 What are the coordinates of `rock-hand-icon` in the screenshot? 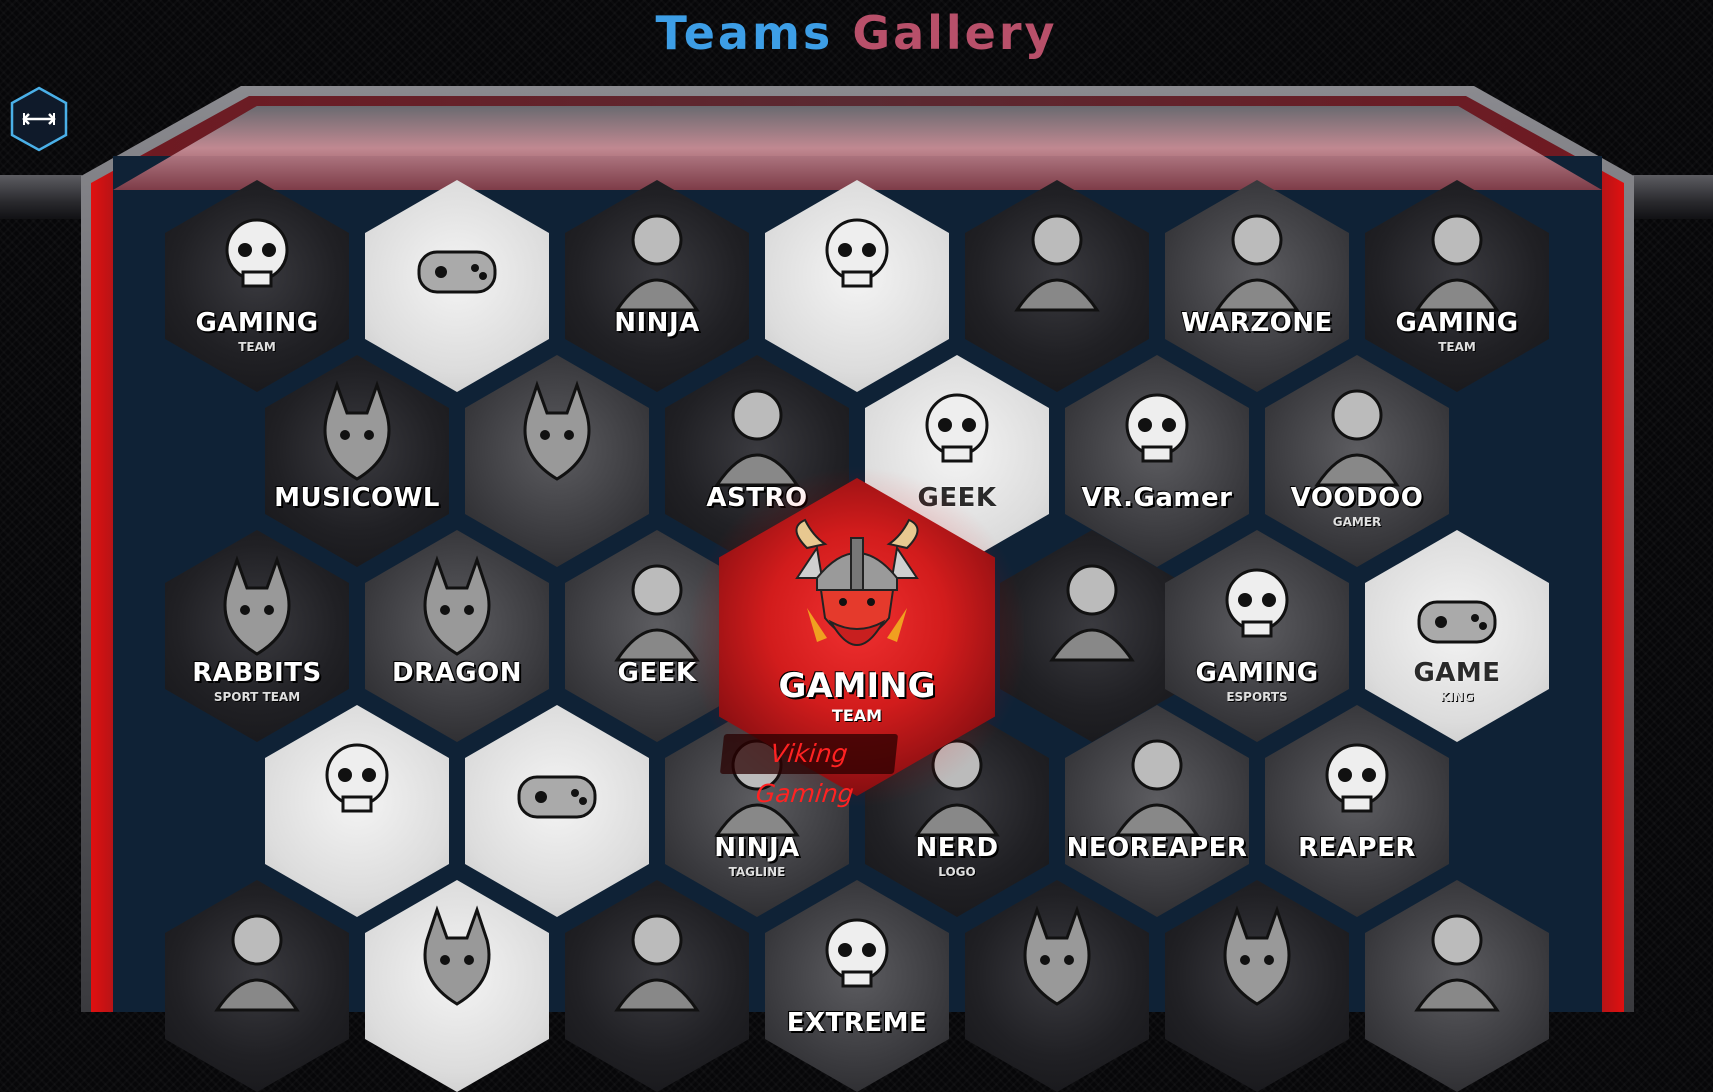 It's located at (1457, 622).